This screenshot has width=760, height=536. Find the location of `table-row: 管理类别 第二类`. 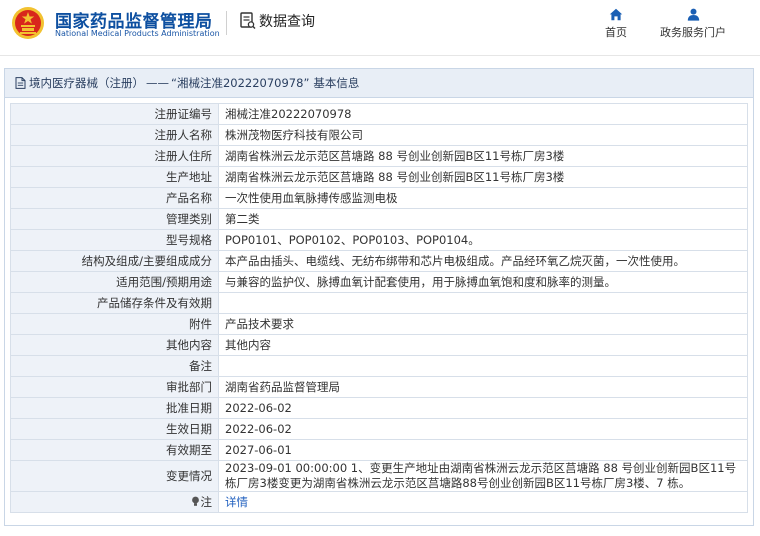

table-row: 管理类别 第二类 is located at coordinates (379, 219).